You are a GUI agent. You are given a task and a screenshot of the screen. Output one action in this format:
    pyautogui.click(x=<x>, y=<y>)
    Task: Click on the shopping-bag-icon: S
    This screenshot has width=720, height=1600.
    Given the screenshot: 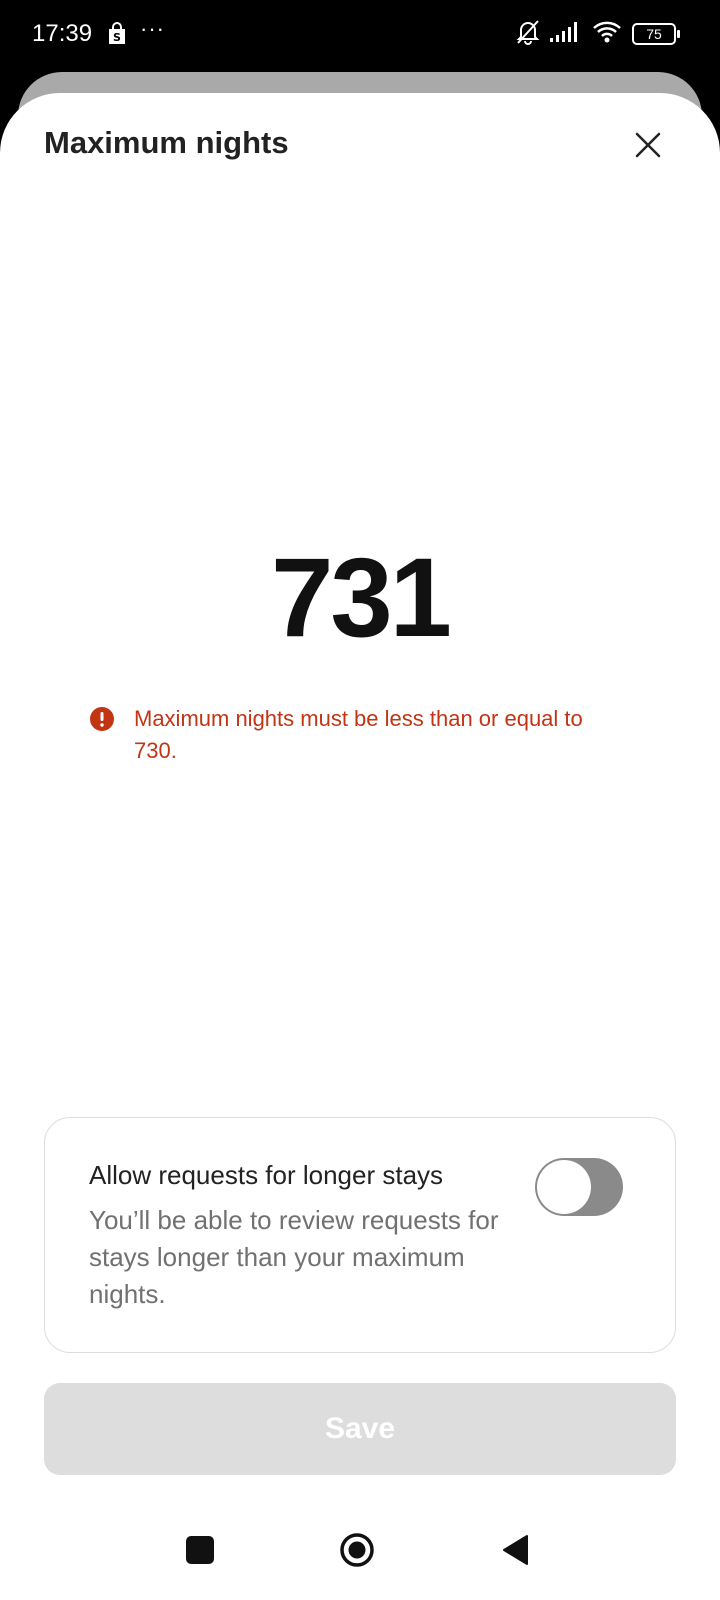 What is the action you would take?
    pyautogui.click(x=117, y=34)
    